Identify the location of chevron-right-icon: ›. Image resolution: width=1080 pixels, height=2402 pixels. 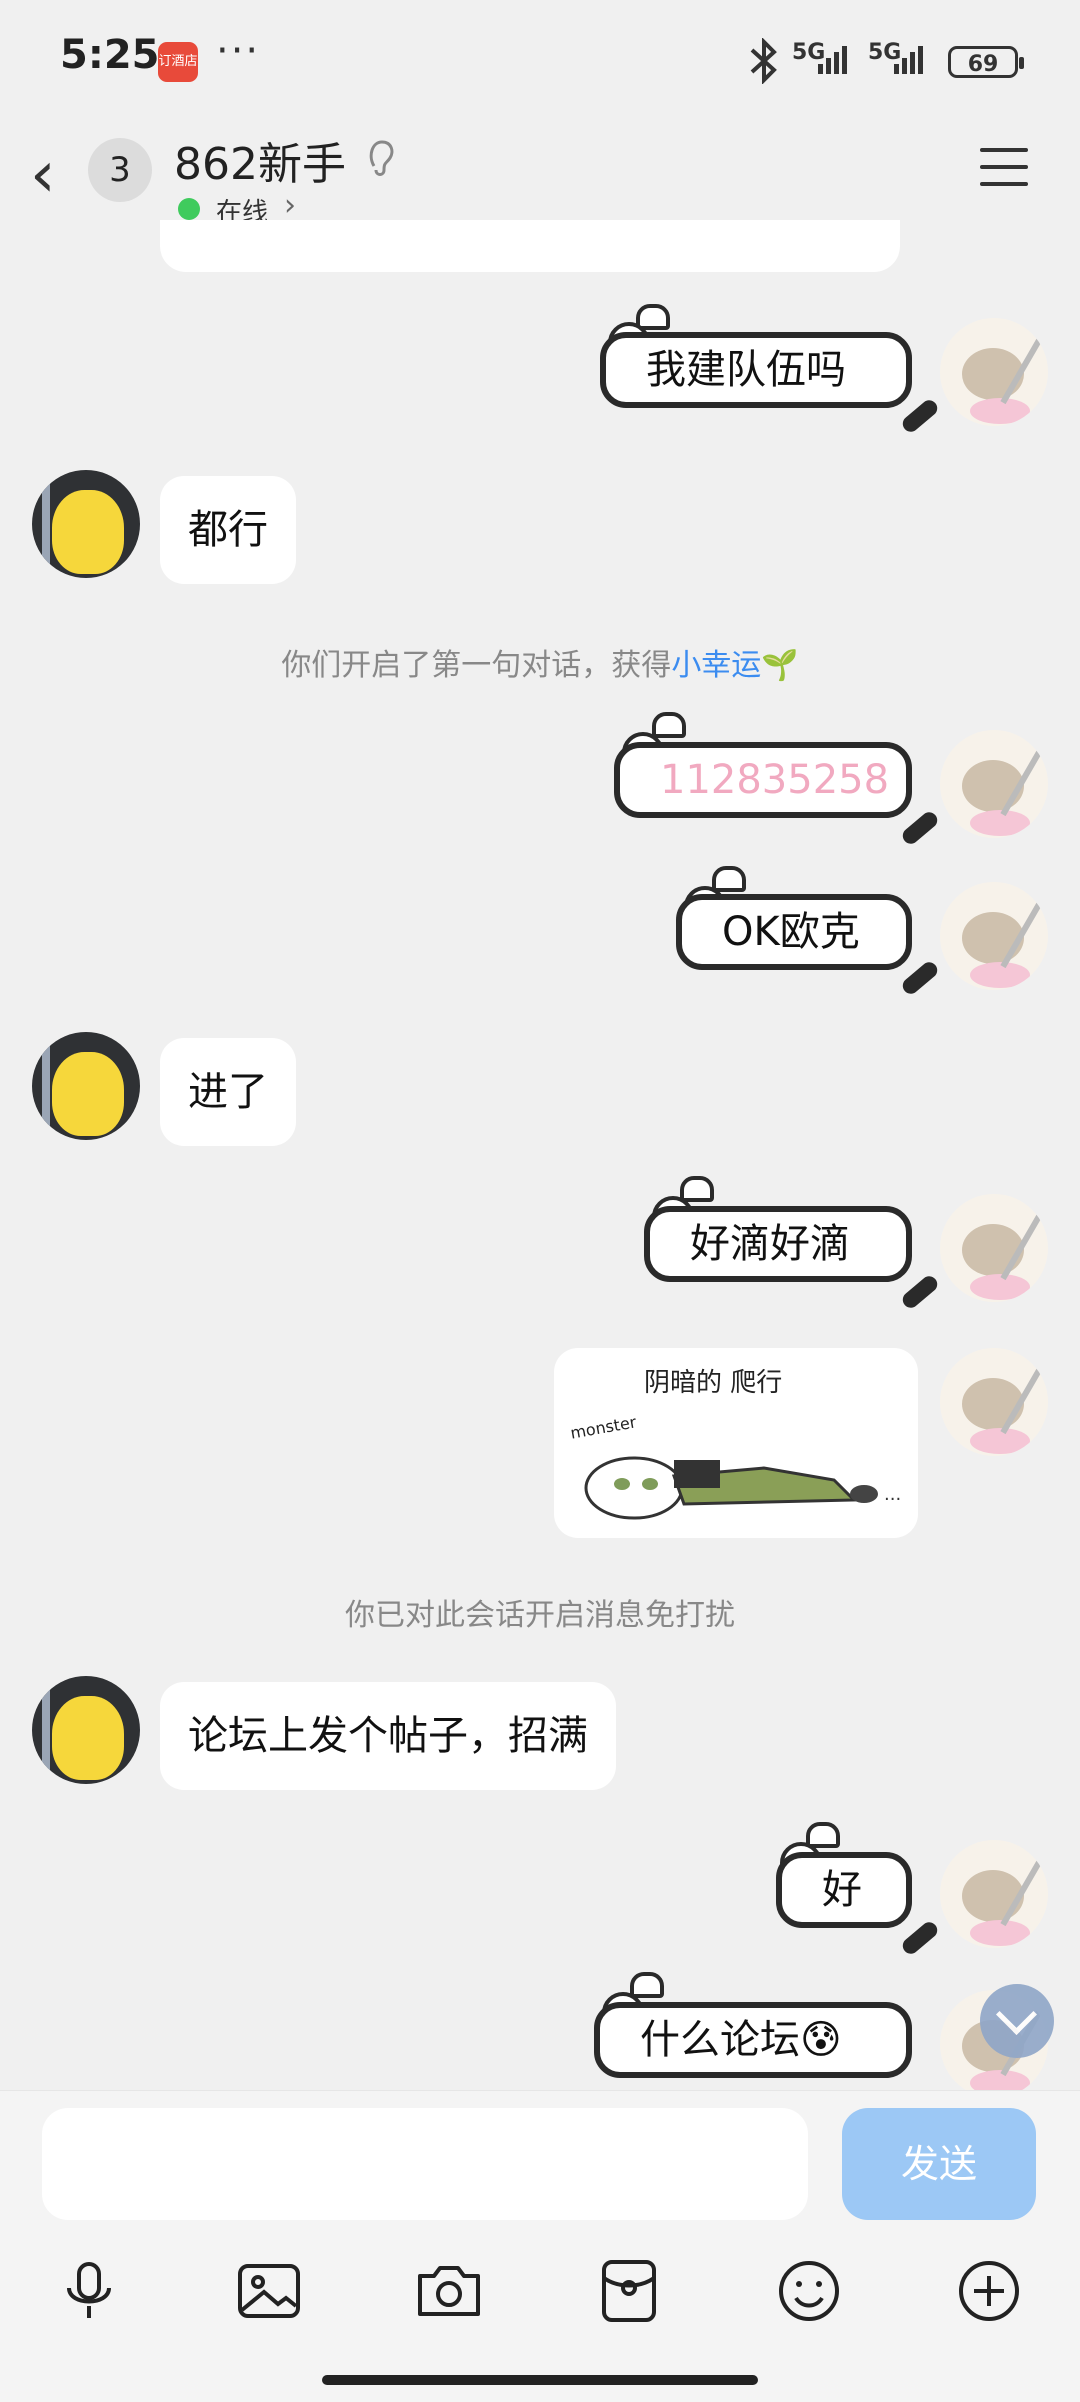
(290, 205).